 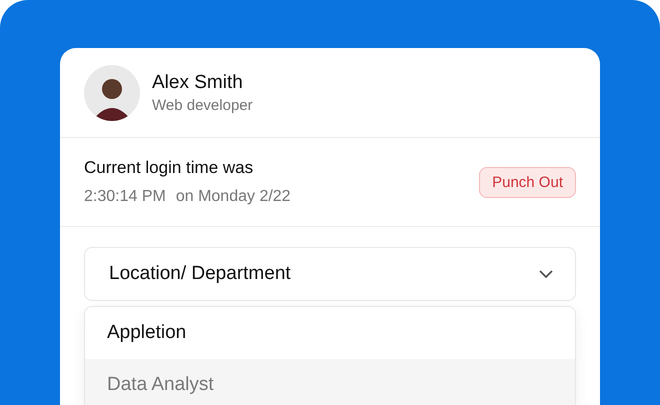 What do you see at coordinates (330, 274) in the screenshot?
I see `location-select: Location/ Department` at bounding box center [330, 274].